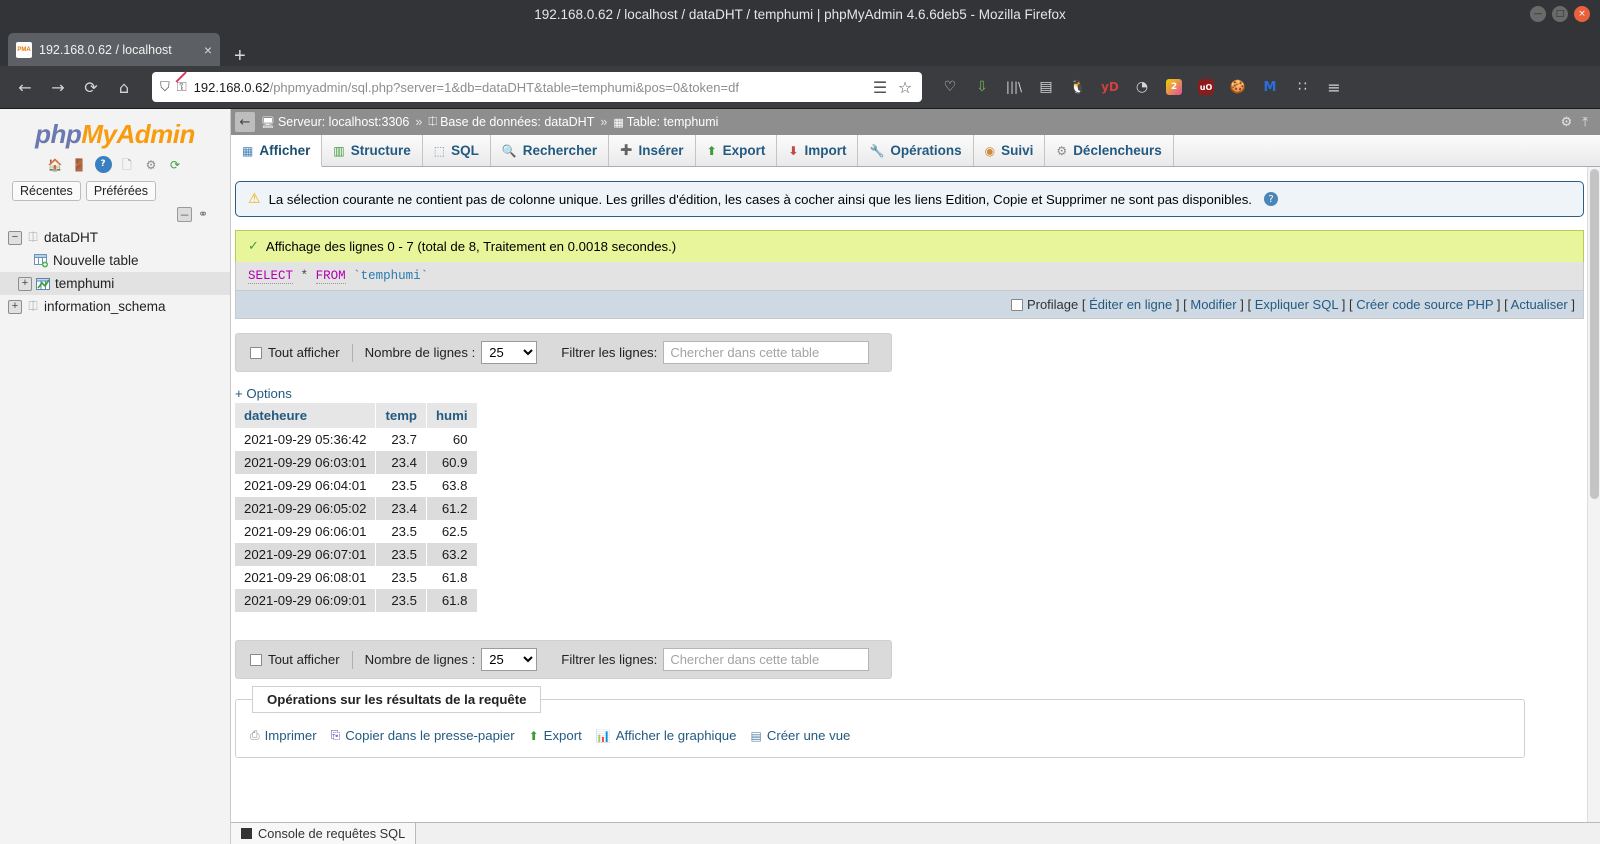 Image resolution: width=1600 pixels, height=844 pixels. I want to click on table-row: 2021-09-29 06:05:02 23.4 61.2, so click(356, 508).